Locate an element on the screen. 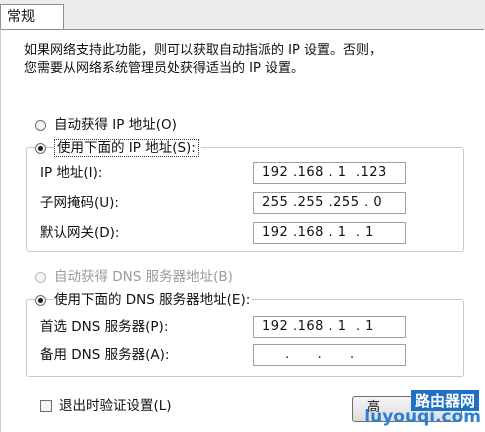 This screenshot has height=432, width=485. dns-auto-radio is located at coordinates (40, 277).